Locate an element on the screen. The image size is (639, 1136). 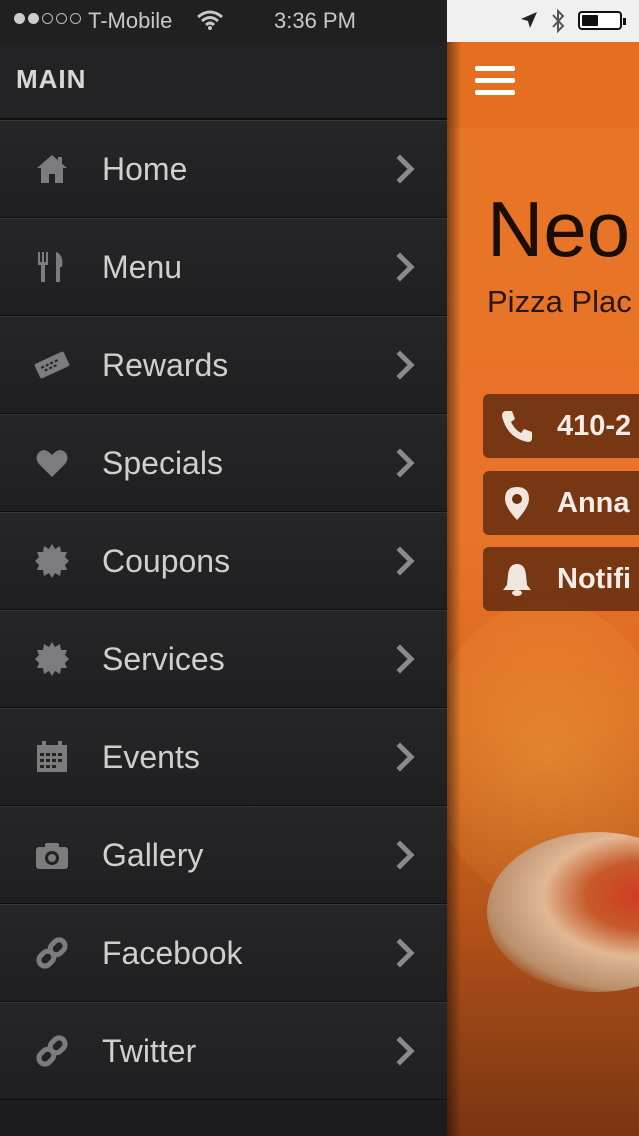
phone-icon is located at coordinates (517, 426).